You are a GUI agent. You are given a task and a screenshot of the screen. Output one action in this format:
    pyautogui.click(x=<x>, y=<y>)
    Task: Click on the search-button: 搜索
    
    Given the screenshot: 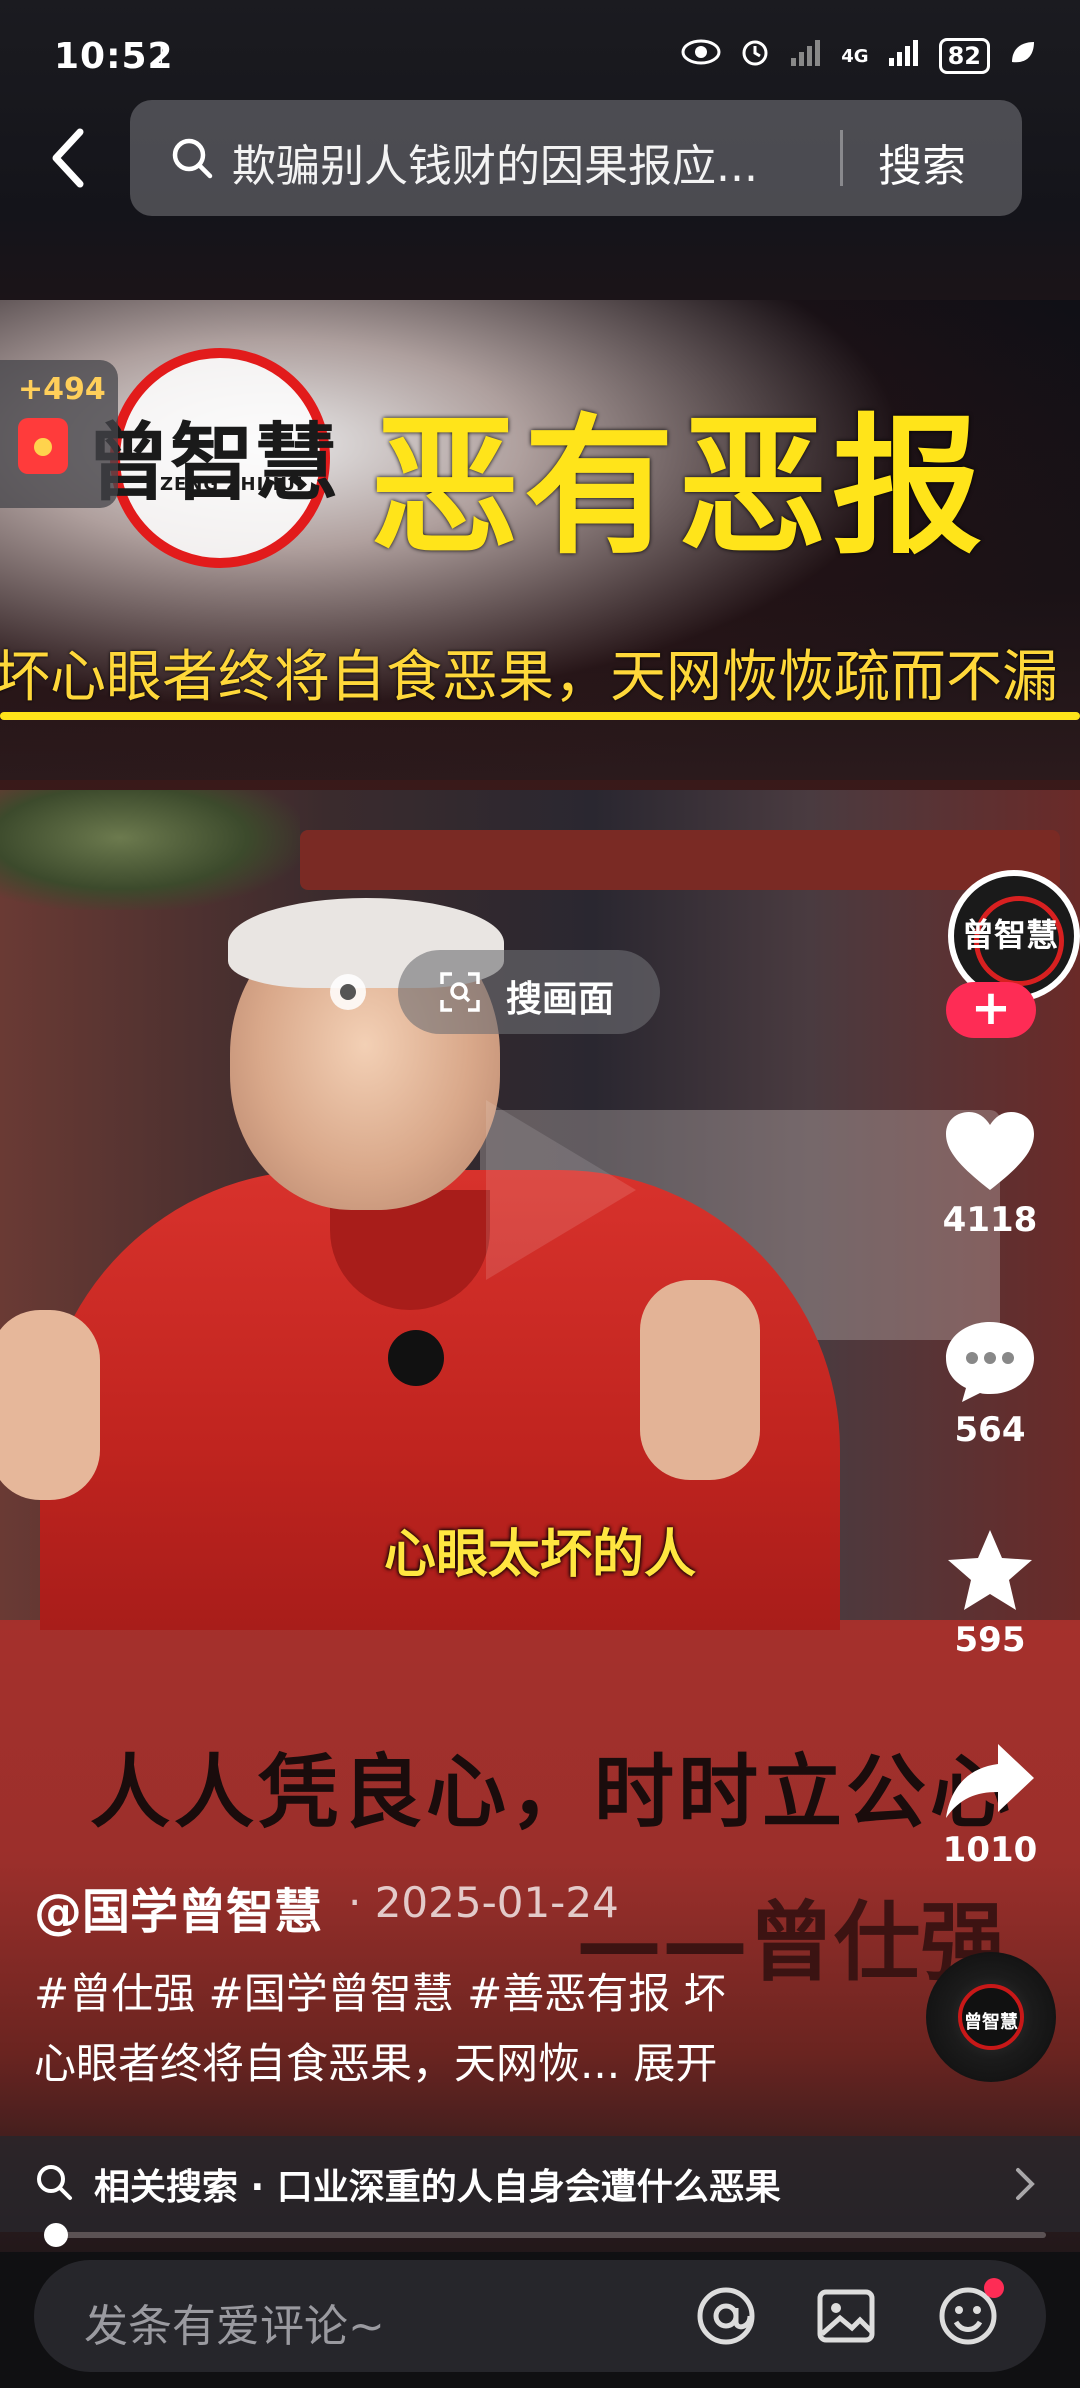 What is the action you would take?
    pyautogui.click(x=922, y=162)
    